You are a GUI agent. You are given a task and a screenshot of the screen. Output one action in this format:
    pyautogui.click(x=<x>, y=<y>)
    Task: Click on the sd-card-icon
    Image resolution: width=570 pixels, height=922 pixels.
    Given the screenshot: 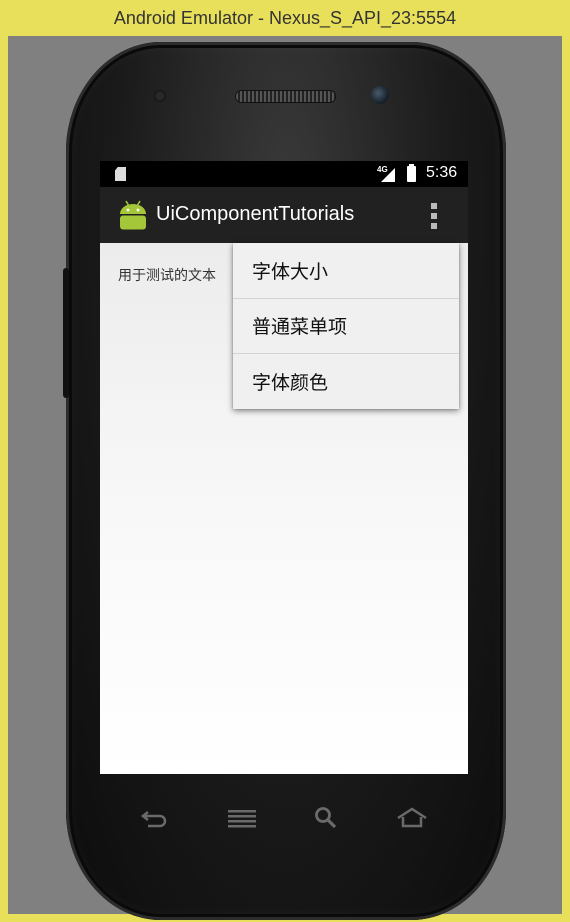 What is the action you would take?
    pyautogui.click(x=120, y=174)
    